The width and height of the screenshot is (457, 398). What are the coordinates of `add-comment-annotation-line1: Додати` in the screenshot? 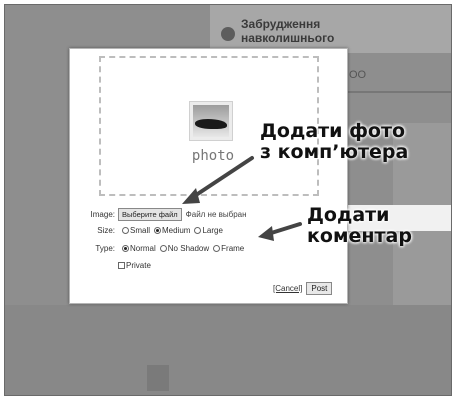 It's located at (348, 215).